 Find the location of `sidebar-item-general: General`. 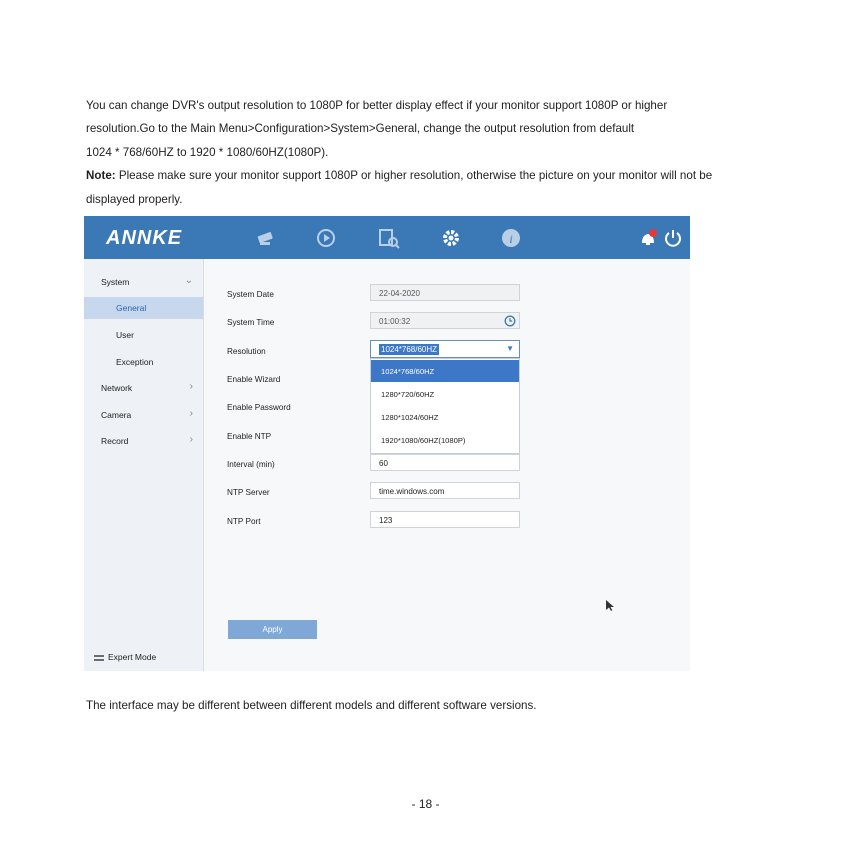

sidebar-item-general: General is located at coordinates (143, 308).